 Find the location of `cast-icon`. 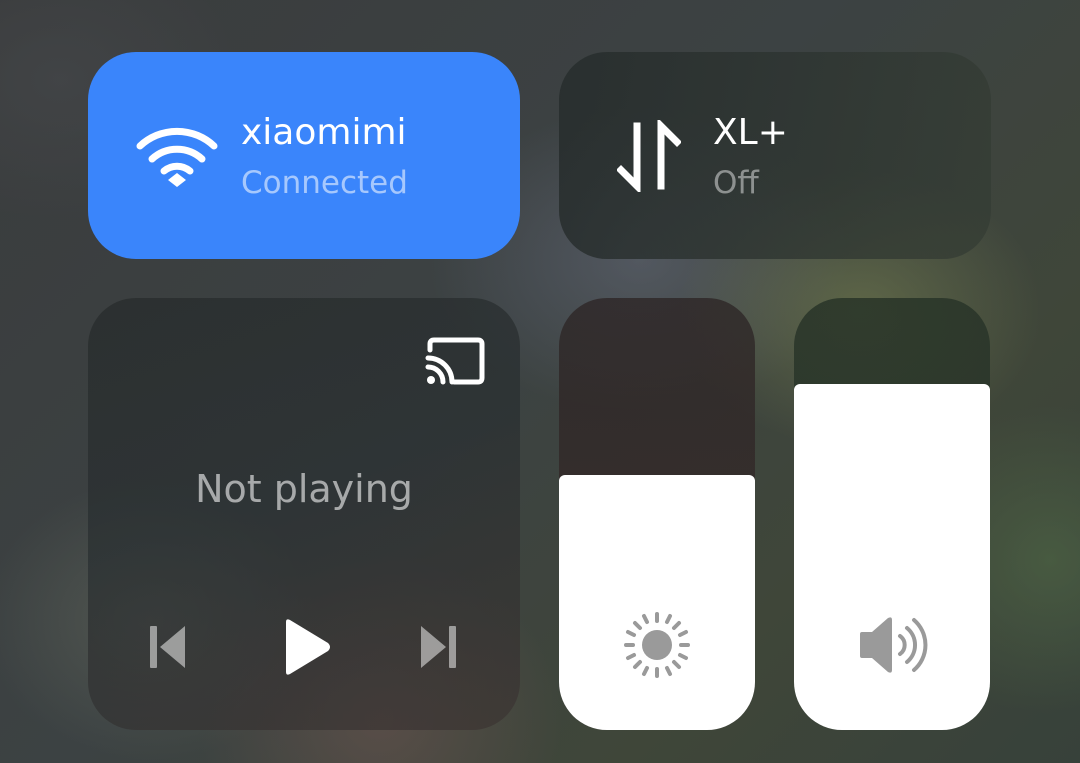

cast-icon is located at coordinates (456, 362).